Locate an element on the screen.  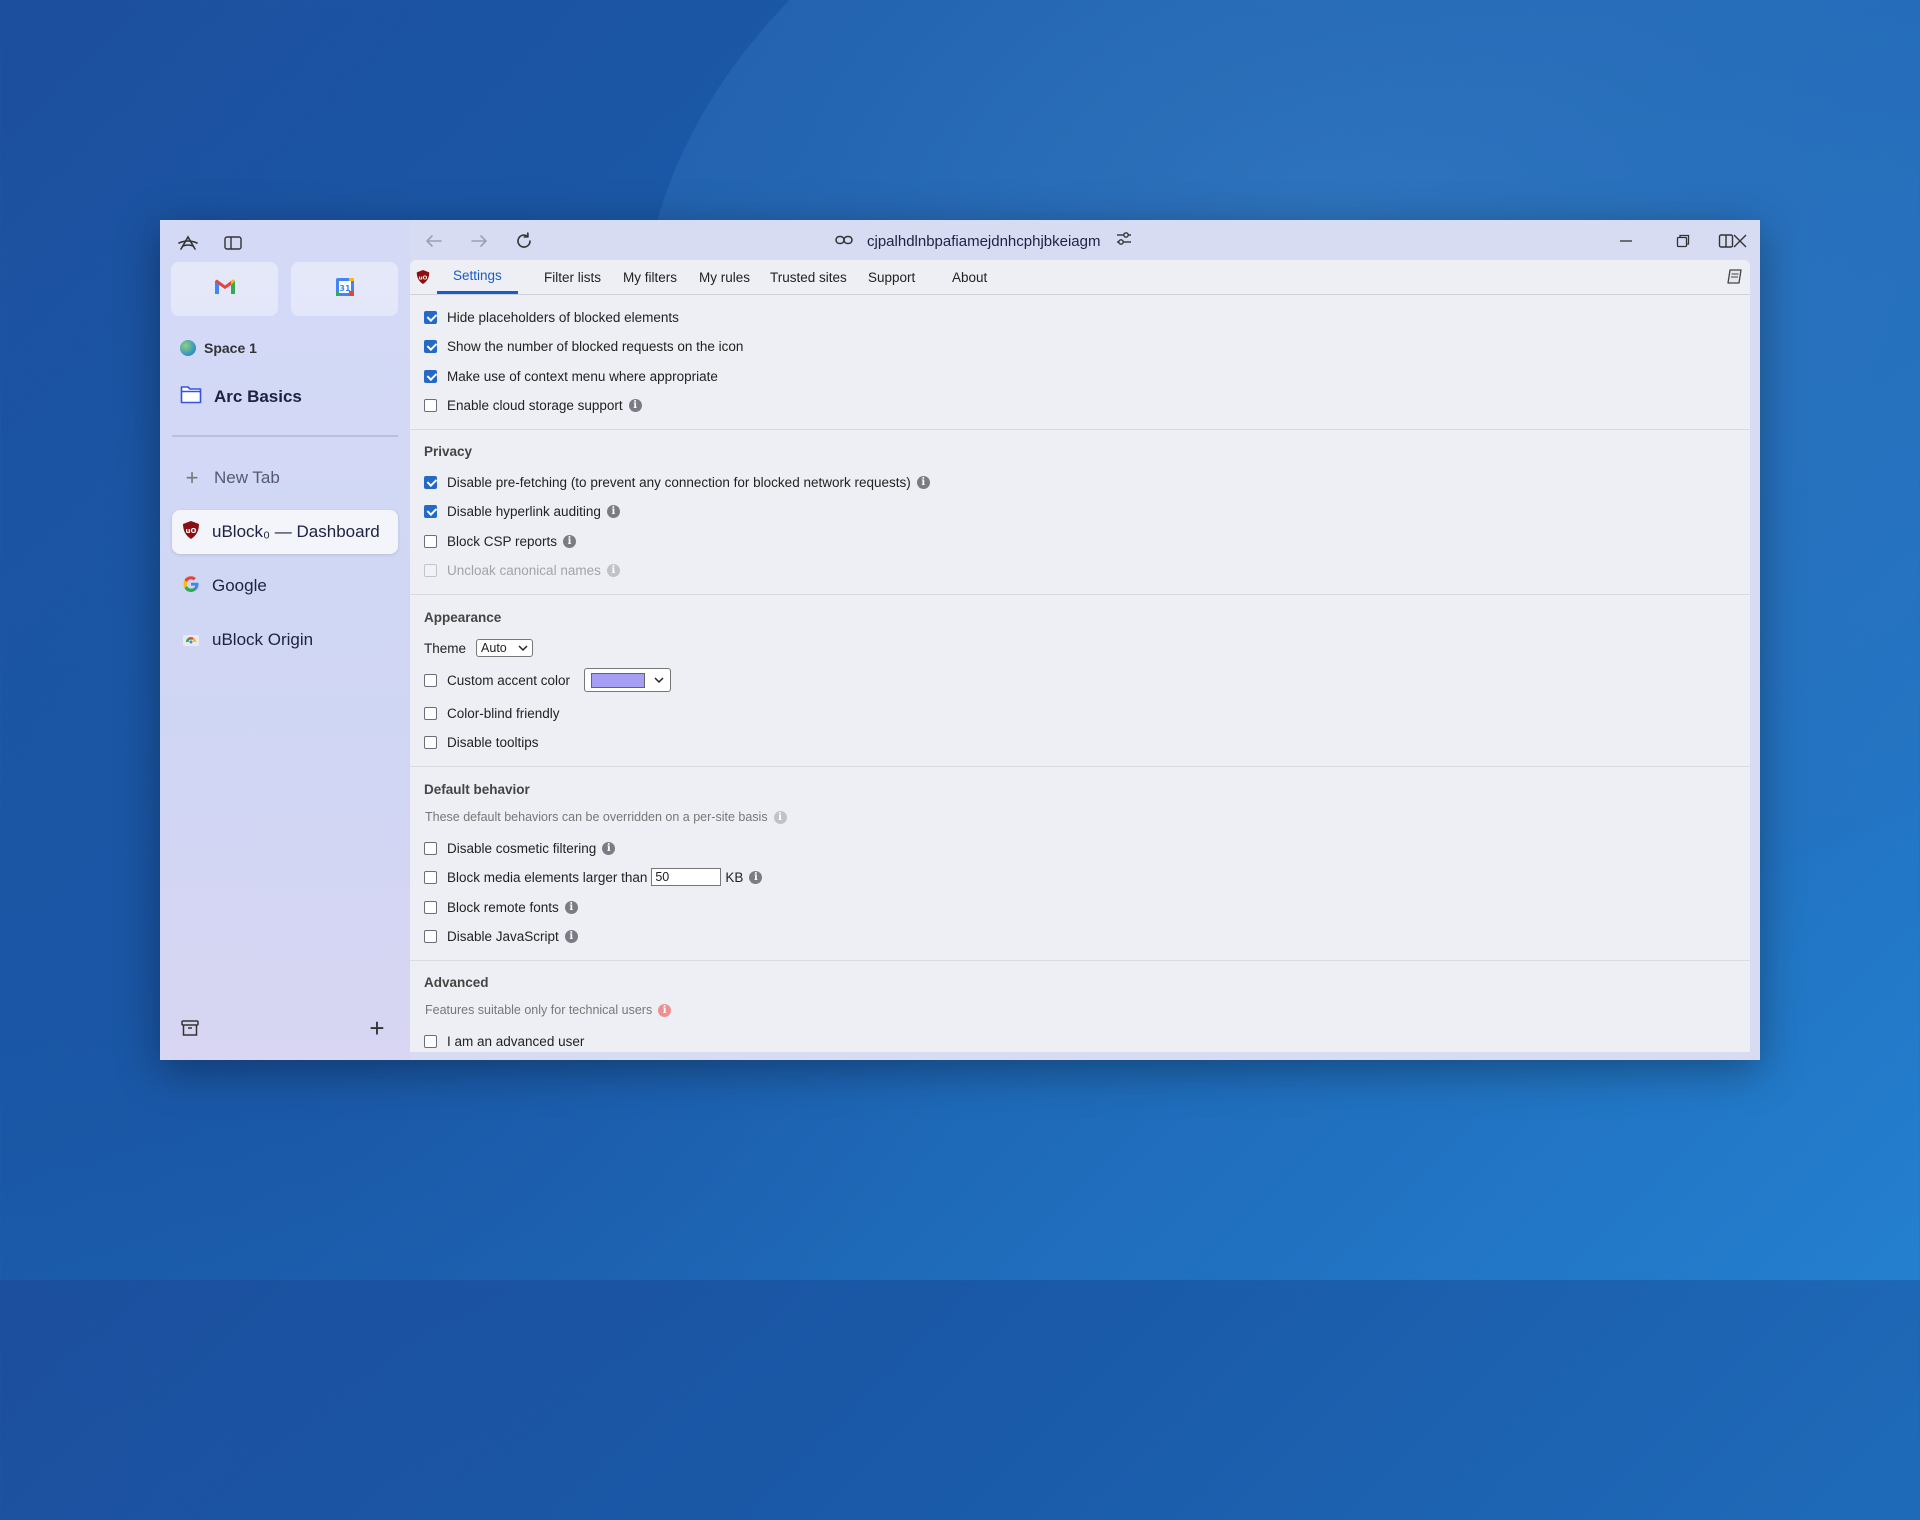
archive-icon is located at coordinates (190, 1028).